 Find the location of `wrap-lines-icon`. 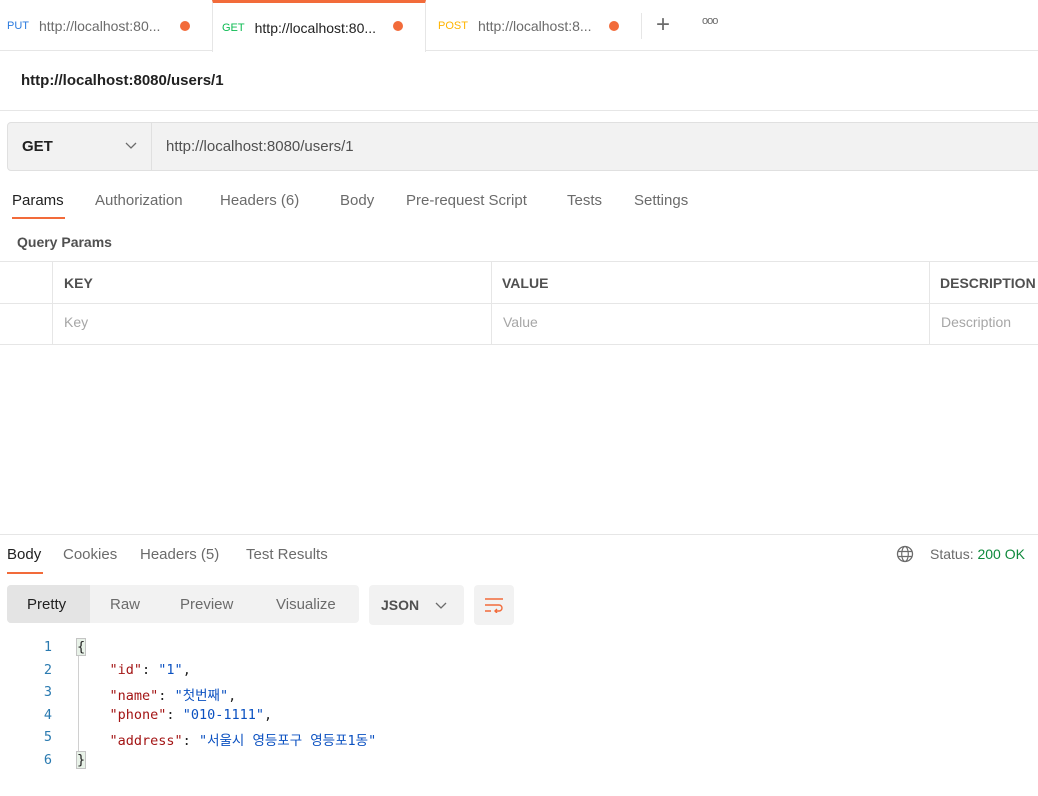

wrap-lines-icon is located at coordinates (494, 605).